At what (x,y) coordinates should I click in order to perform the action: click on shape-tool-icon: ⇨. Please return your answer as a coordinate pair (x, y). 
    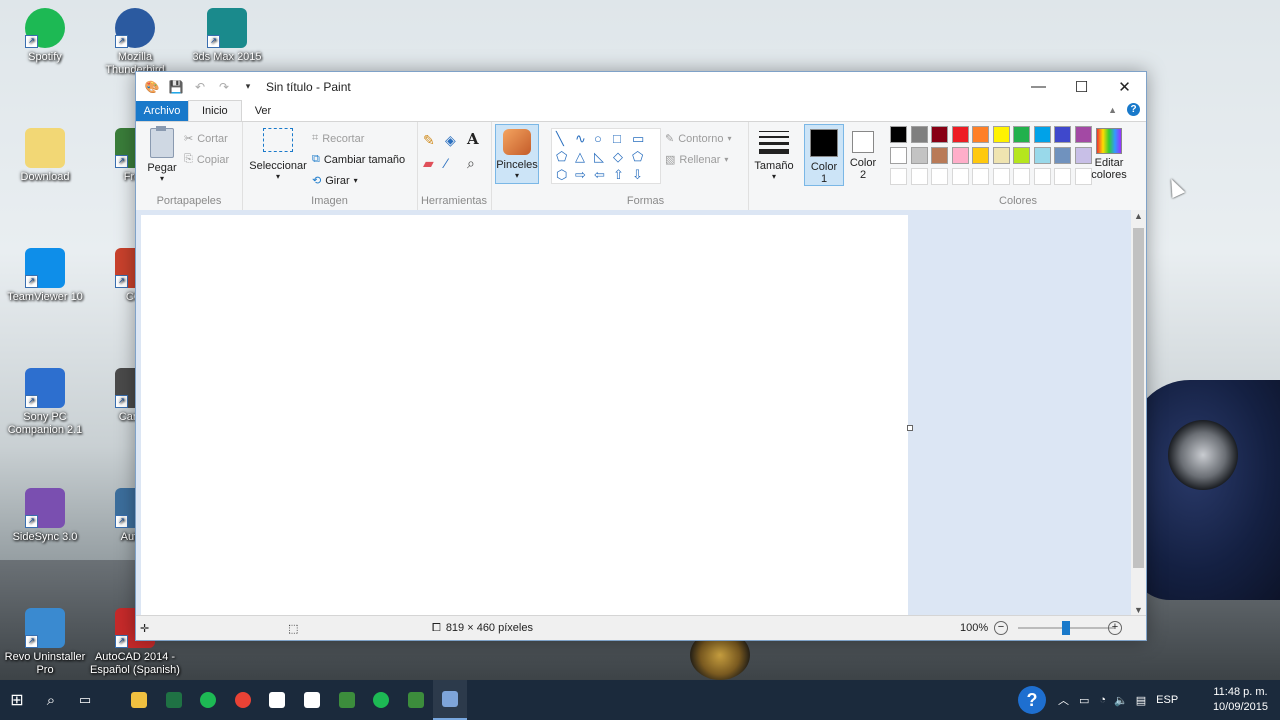
    Looking at the image, I should click on (580, 175).